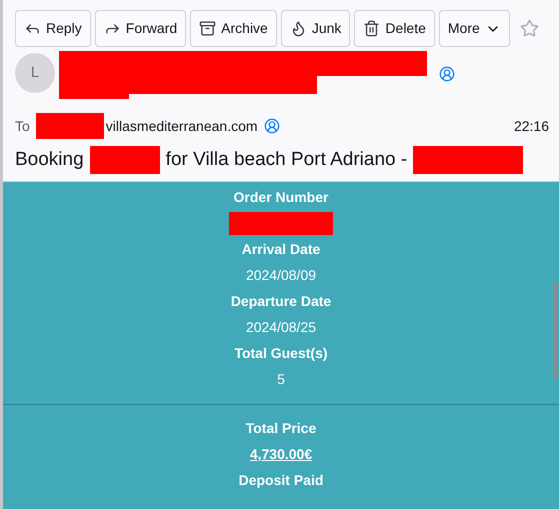 The width and height of the screenshot is (559, 509). Describe the element at coordinates (182, 126) in the screenshot. I see `recipient-address: villasmediterranean.com` at that location.